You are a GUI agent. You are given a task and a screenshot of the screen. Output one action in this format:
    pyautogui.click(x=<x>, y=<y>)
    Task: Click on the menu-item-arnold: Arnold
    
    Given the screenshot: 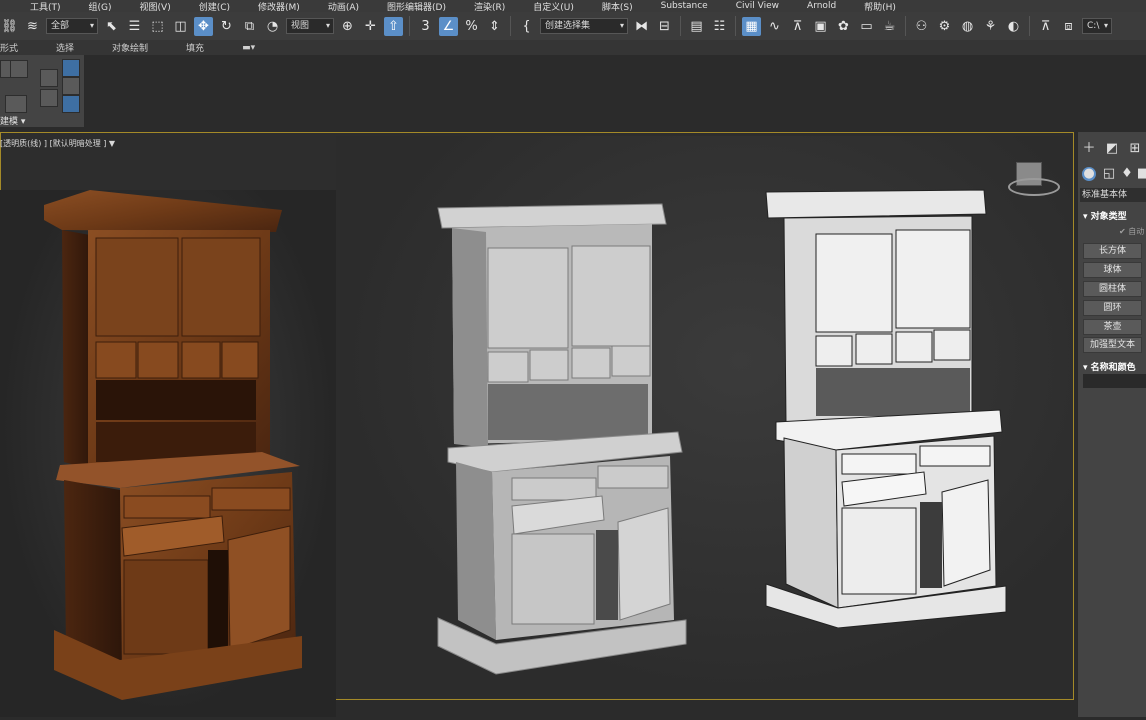 What is the action you would take?
    pyautogui.click(x=821, y=6)
    